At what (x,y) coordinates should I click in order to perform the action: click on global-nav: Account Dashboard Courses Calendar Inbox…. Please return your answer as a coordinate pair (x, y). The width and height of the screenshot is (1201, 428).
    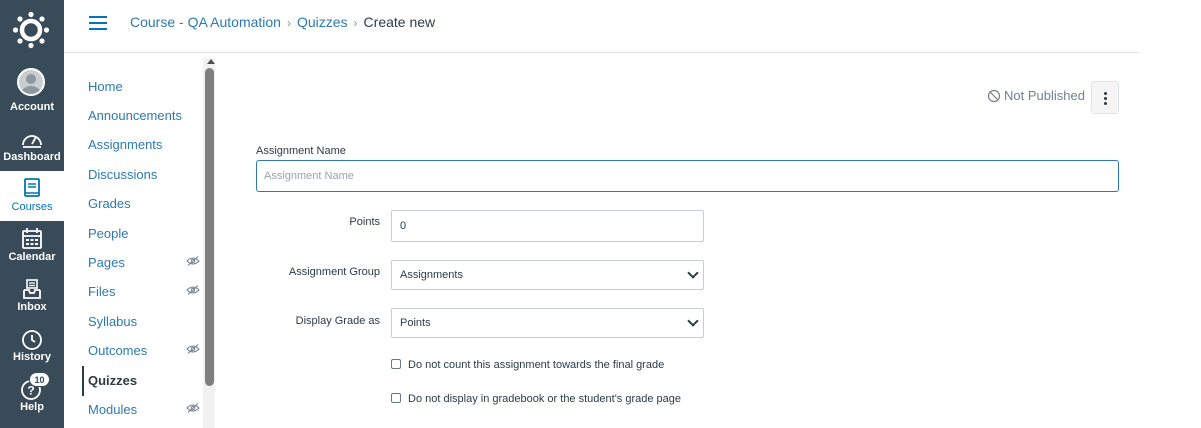
    Looking at the image, I should click on (32, 214).